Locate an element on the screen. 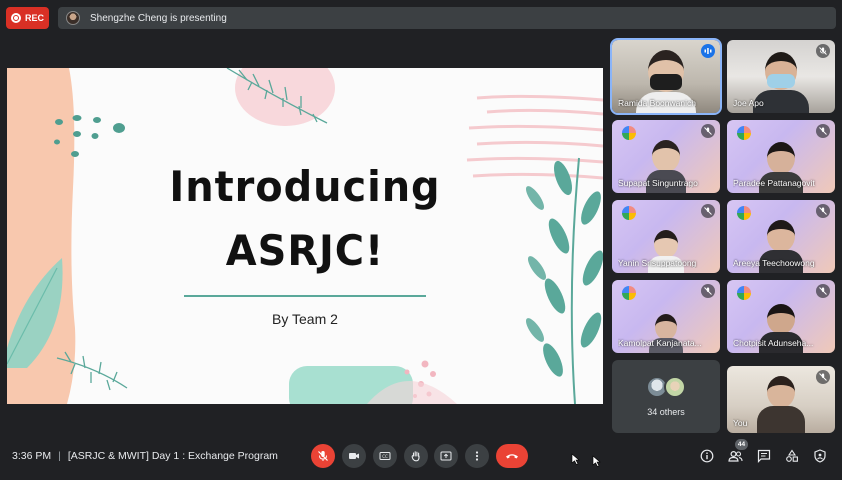 The width and height of the screenshot is (842, 480). leave-call-button is located at coordinates (512, 456).